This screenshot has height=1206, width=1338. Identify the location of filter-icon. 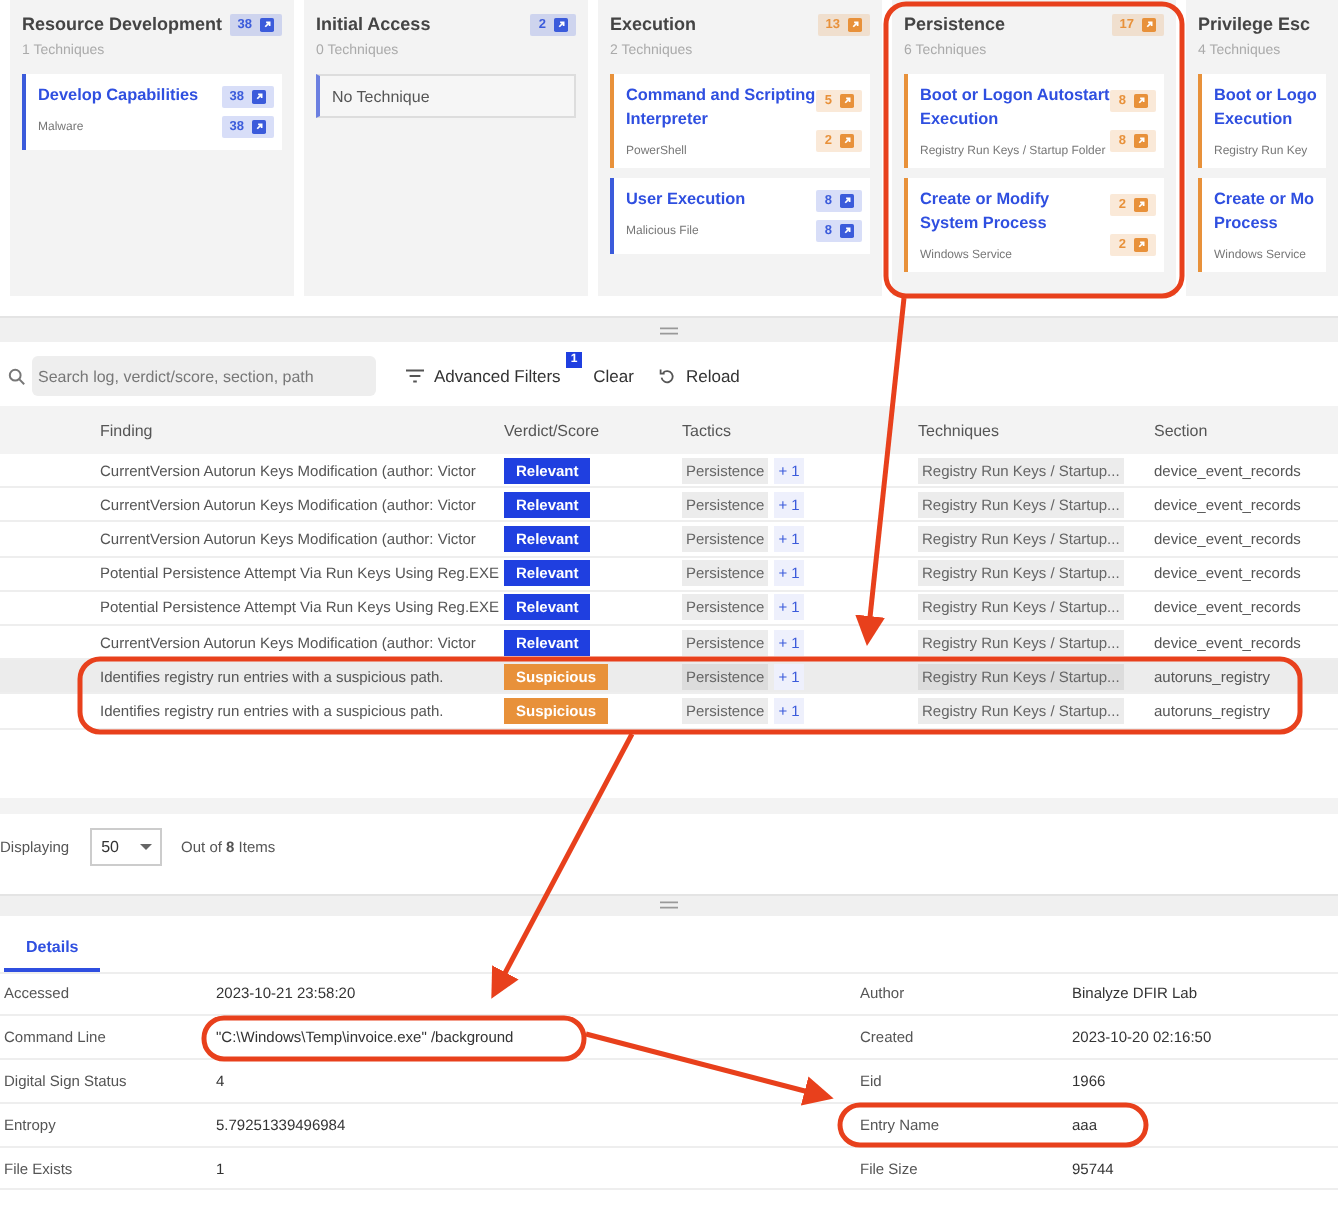
(415, 376).